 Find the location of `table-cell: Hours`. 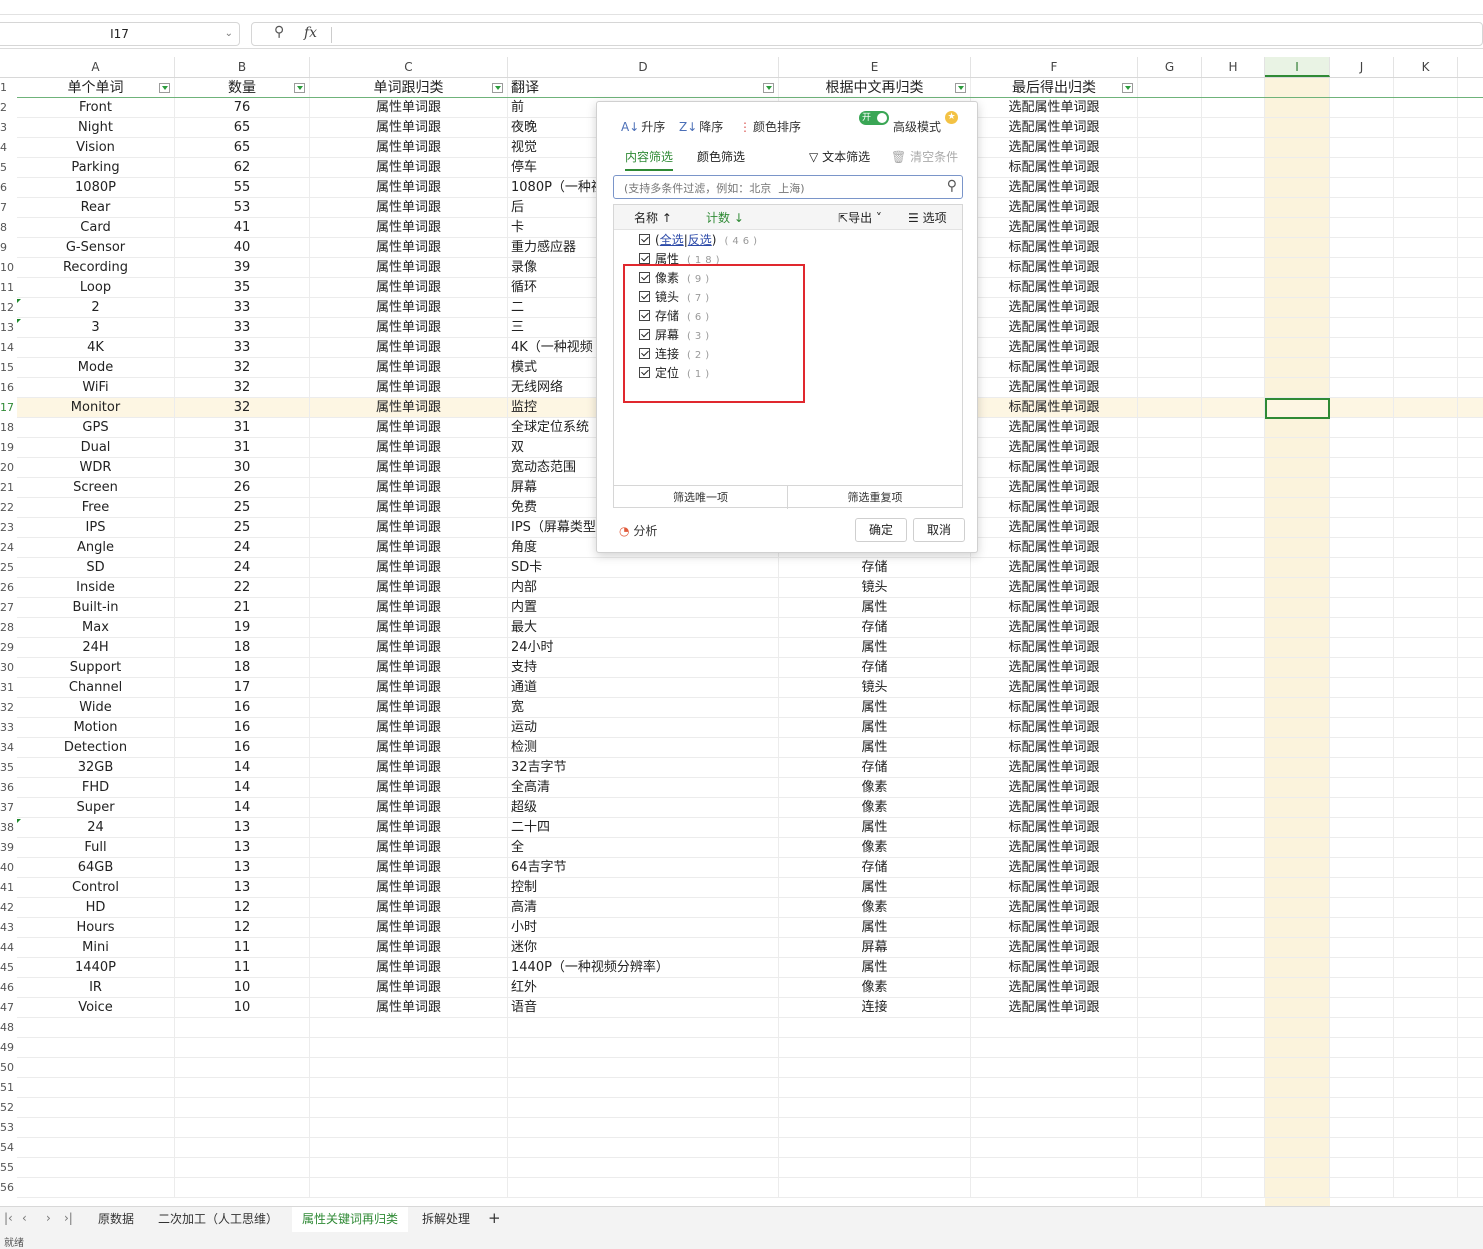

table-cell: Hours is located at coordinates (96, 928).